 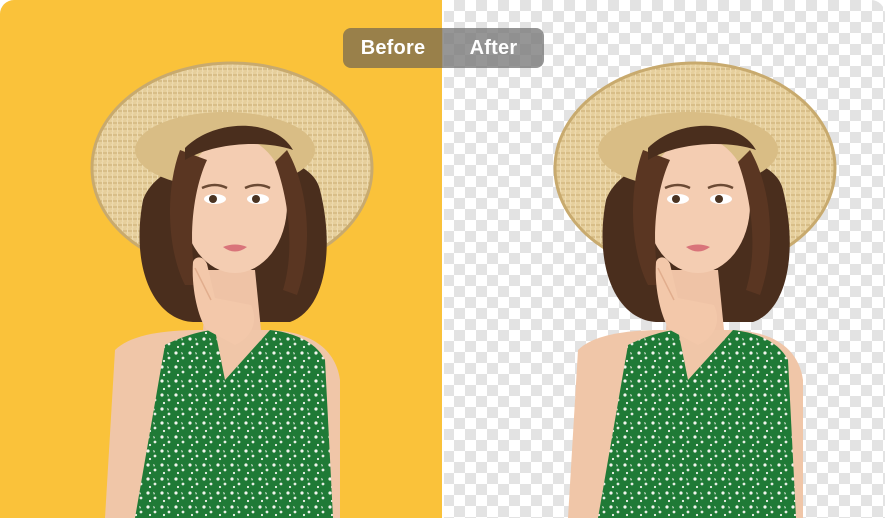 What do you see at coordinates (393, 48) in the screenshot?
I see `before-button: Before` at bounding box center [393, 48].